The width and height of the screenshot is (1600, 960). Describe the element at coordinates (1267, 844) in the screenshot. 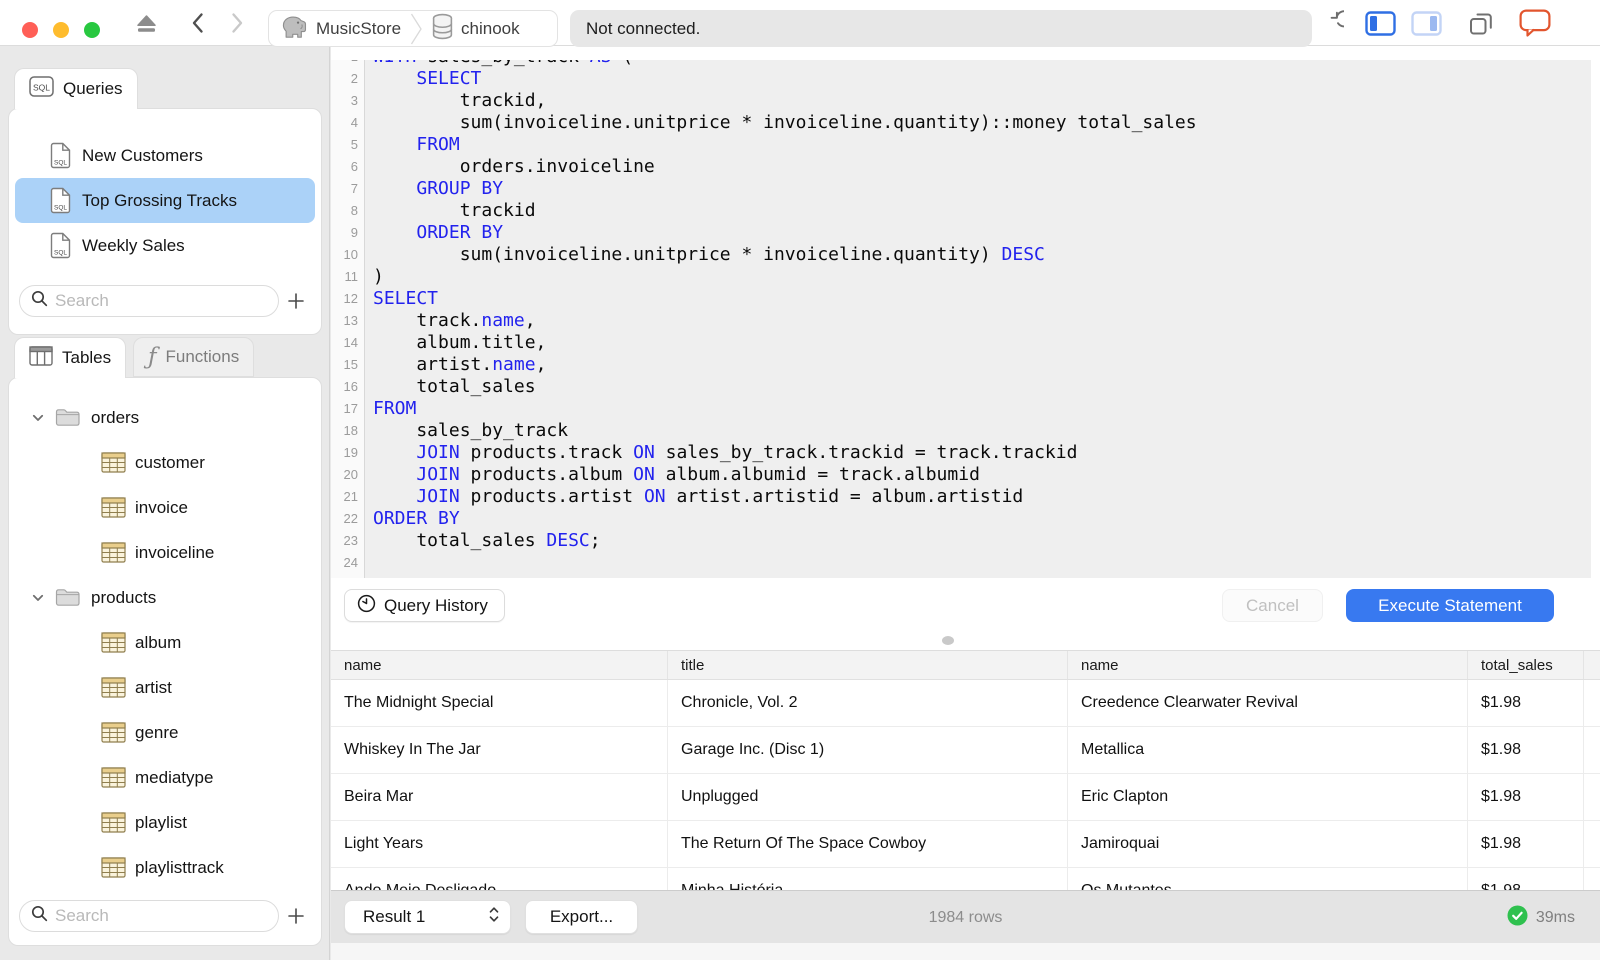

I see `table-cell: Jamiroquai` at that location.